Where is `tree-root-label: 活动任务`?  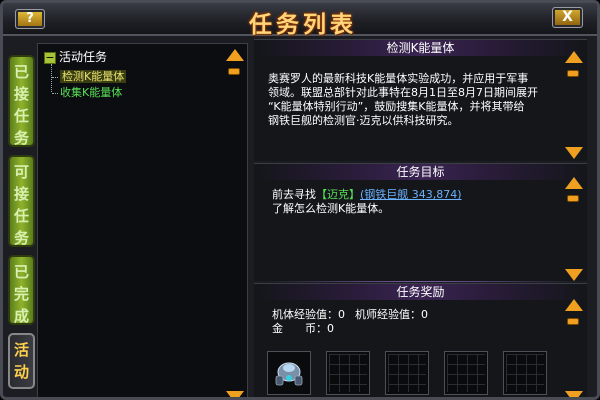 tree-root-label: 活动任务 is located at coordinates (83, 57).